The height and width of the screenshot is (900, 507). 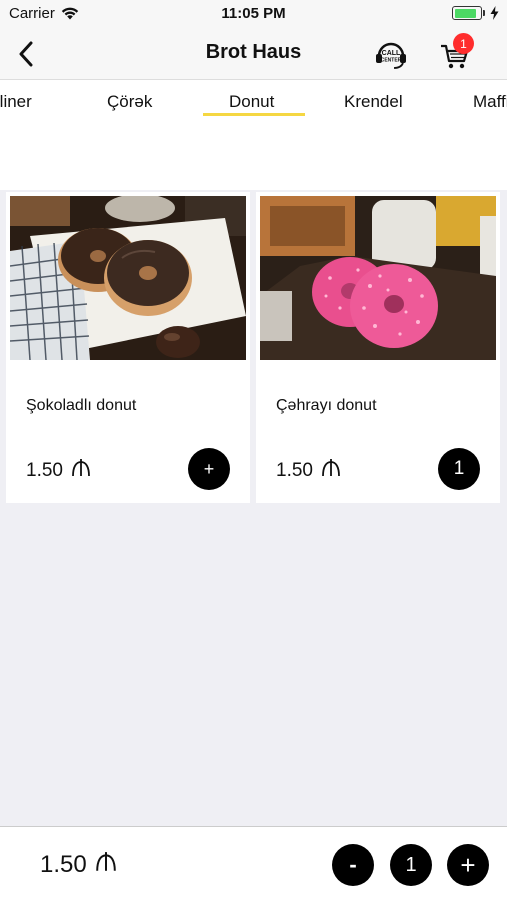 I want to click on call-center-text-call: CALL, so click(x=391, y=53).